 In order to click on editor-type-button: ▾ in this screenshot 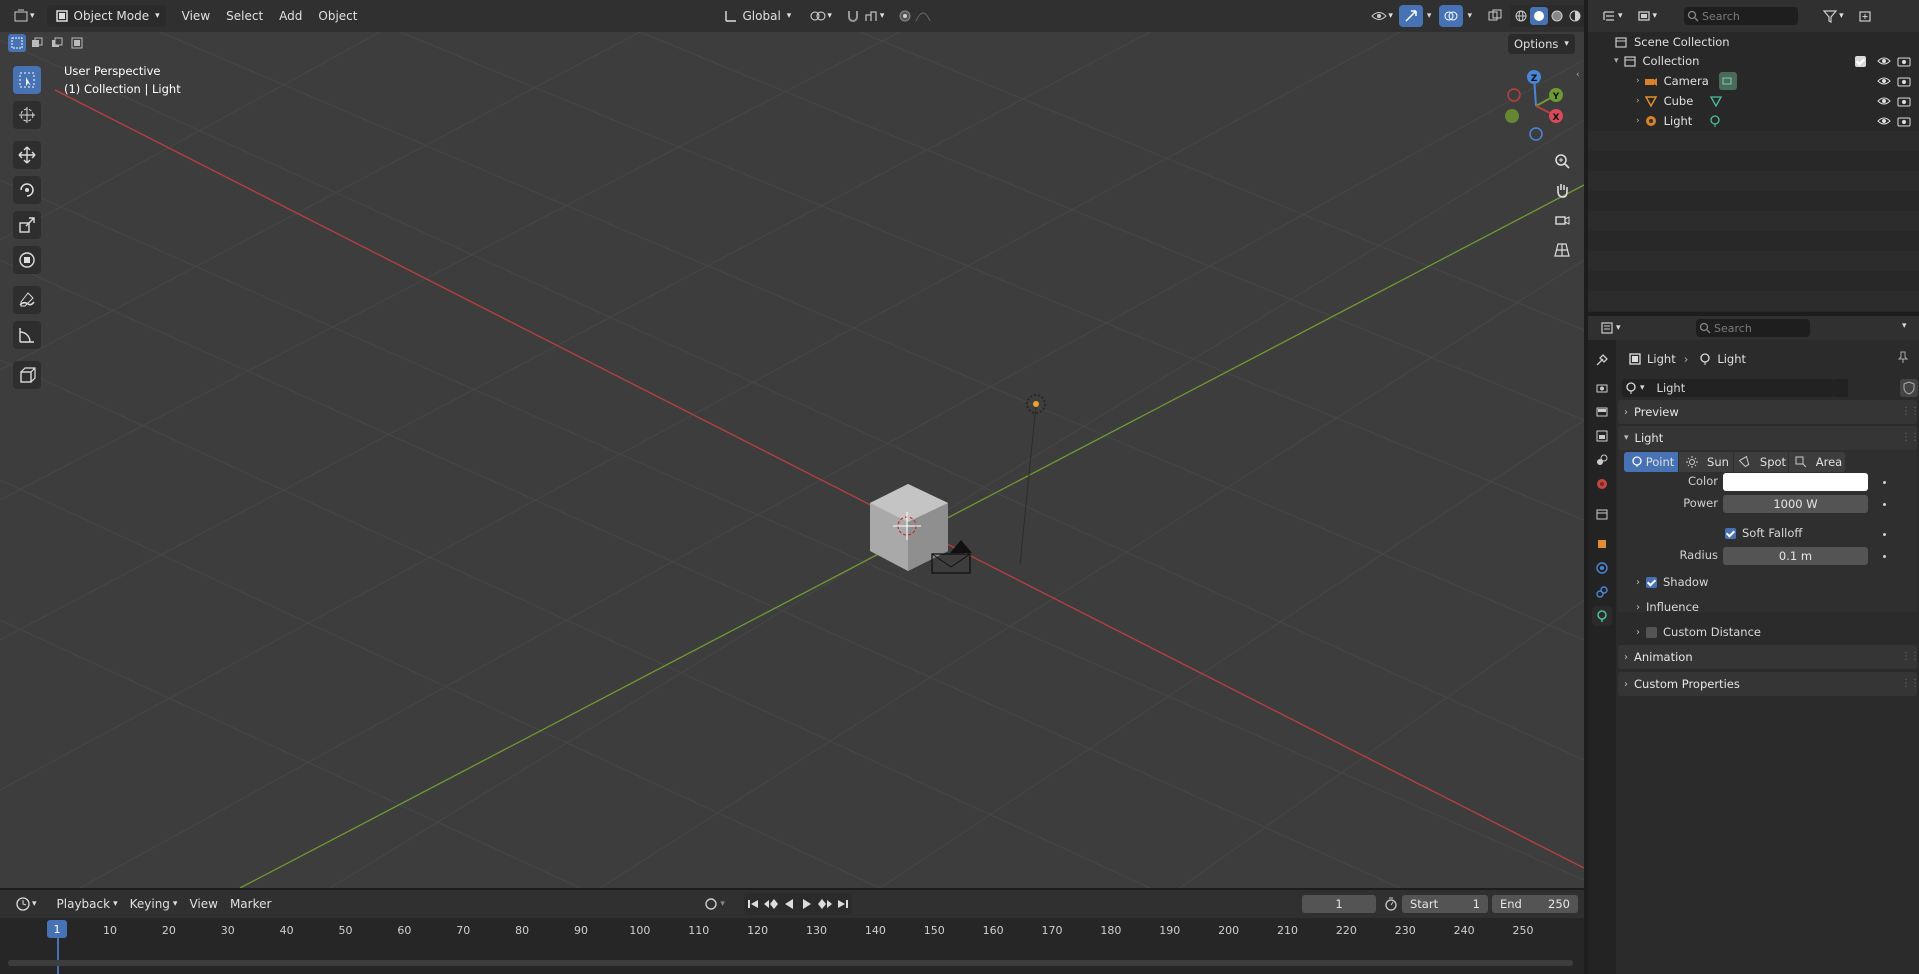, I will do `click(23, 16)`.